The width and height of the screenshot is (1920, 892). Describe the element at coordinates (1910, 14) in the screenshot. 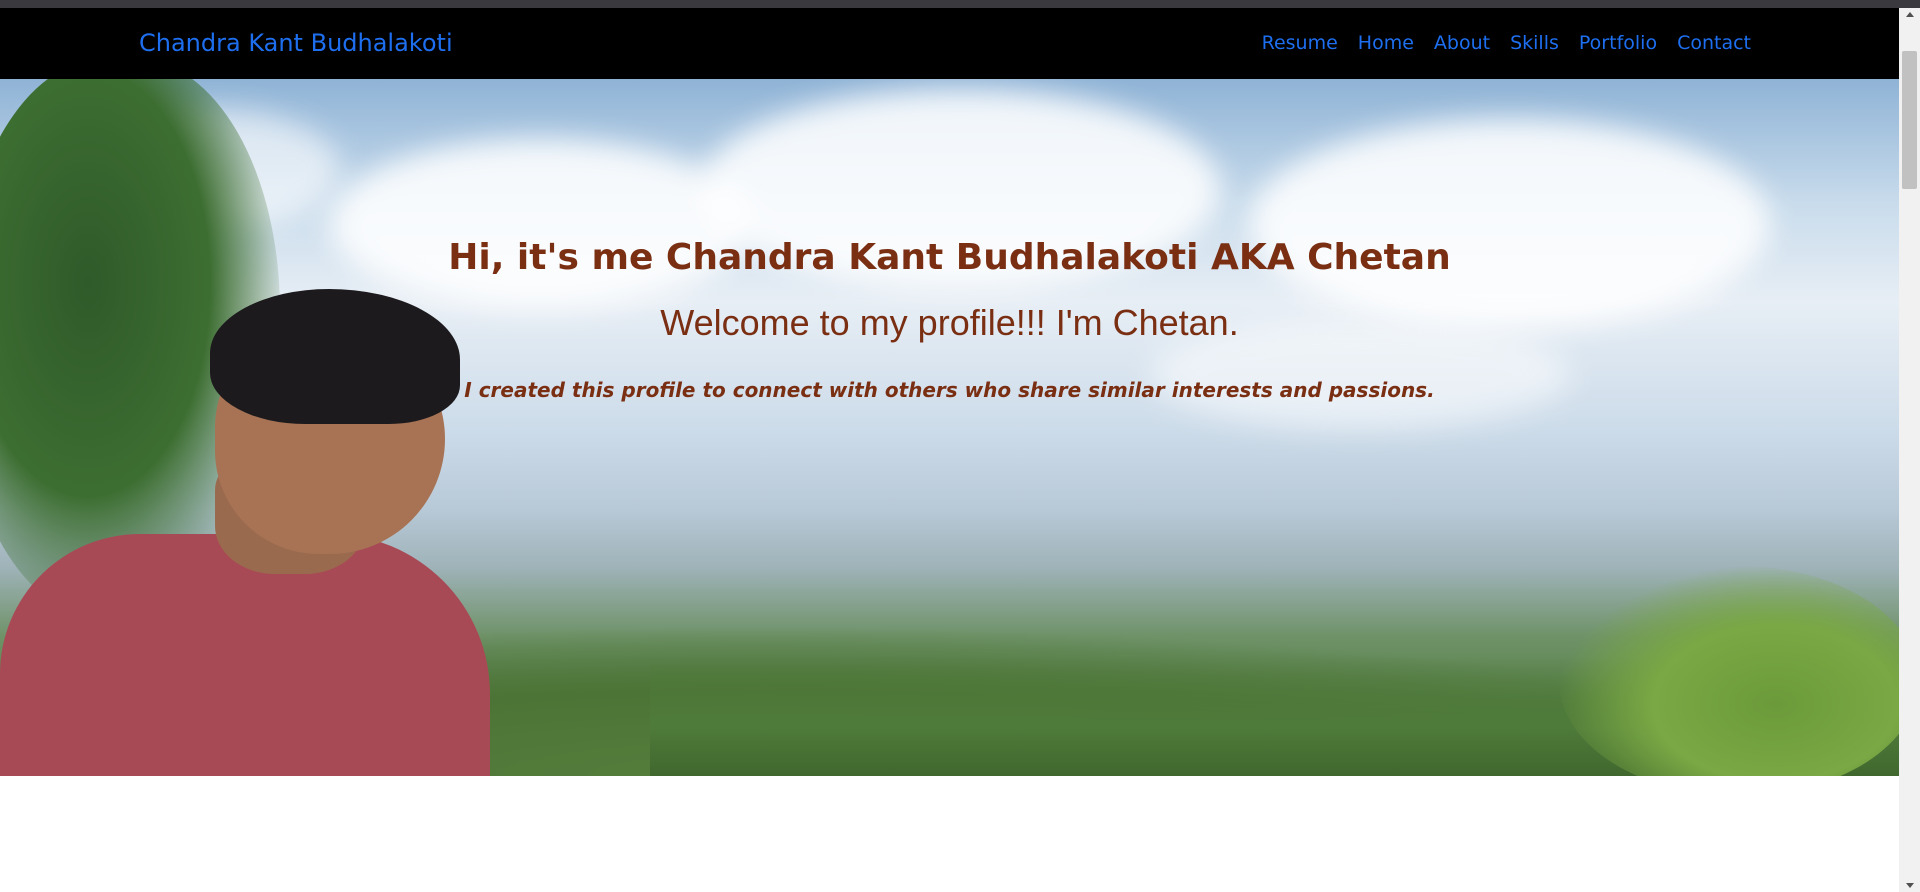

I see `scroll-up-arrow-icon` at that location.